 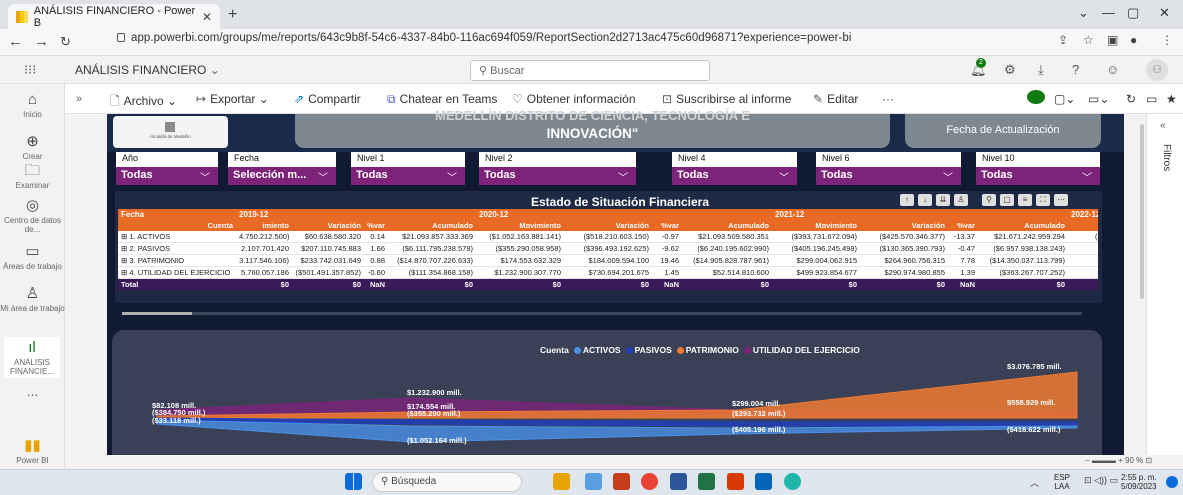 What do you see at coordinates (1075, 69) in the screenshot?
I see `help-icon: ?` at bounding box center [1075, 69].